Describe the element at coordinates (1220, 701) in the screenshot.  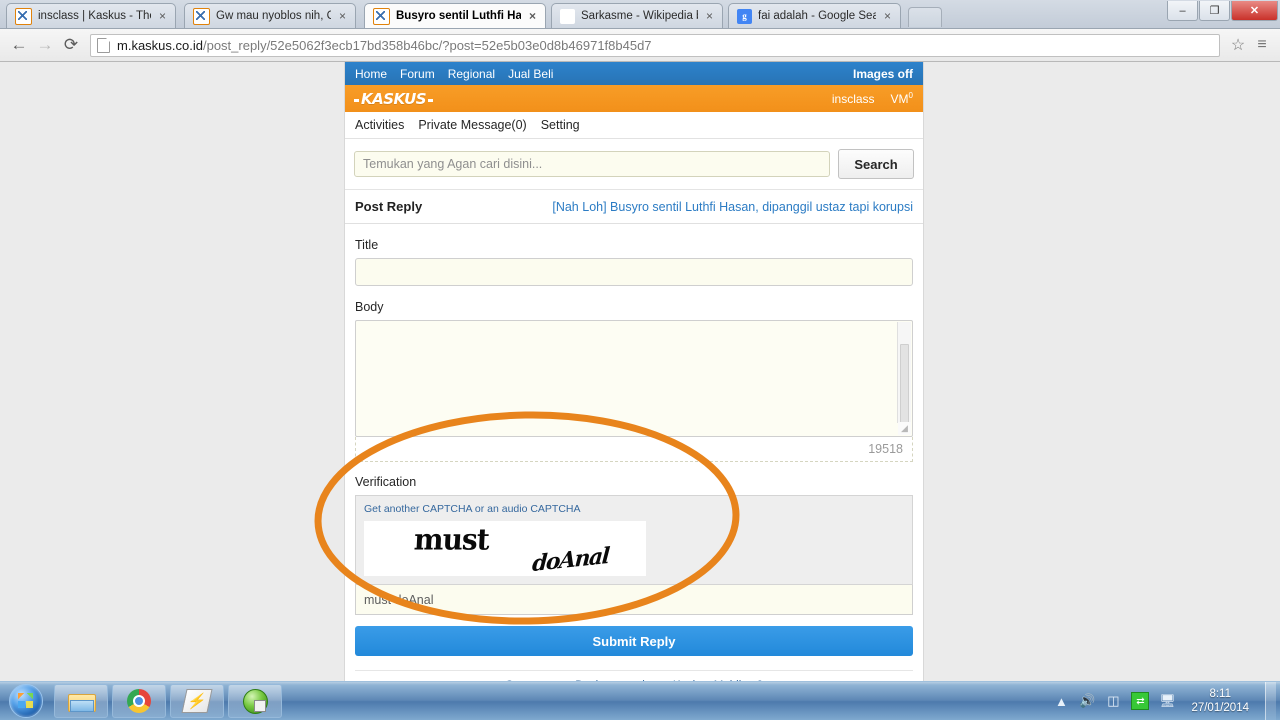
I see `taskbar-clock: 8:11 27/01/2014` at that location.